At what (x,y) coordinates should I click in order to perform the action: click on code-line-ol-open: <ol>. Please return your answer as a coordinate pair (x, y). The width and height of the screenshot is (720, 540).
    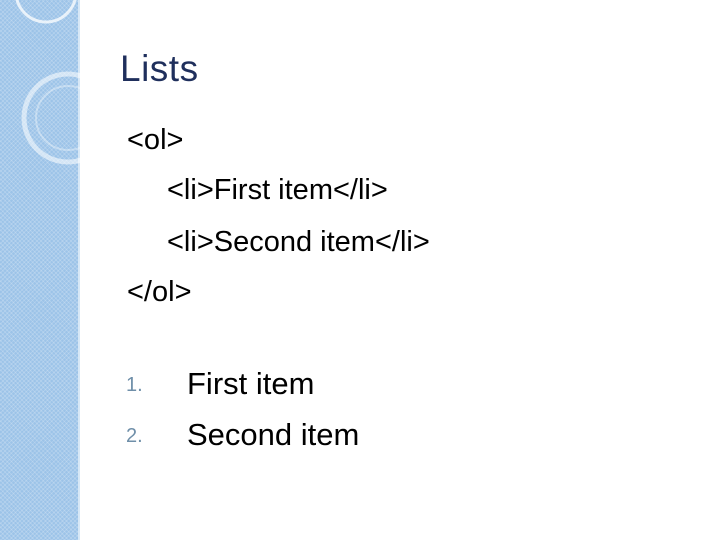
    Looking at the image, I should click on (155, 140).